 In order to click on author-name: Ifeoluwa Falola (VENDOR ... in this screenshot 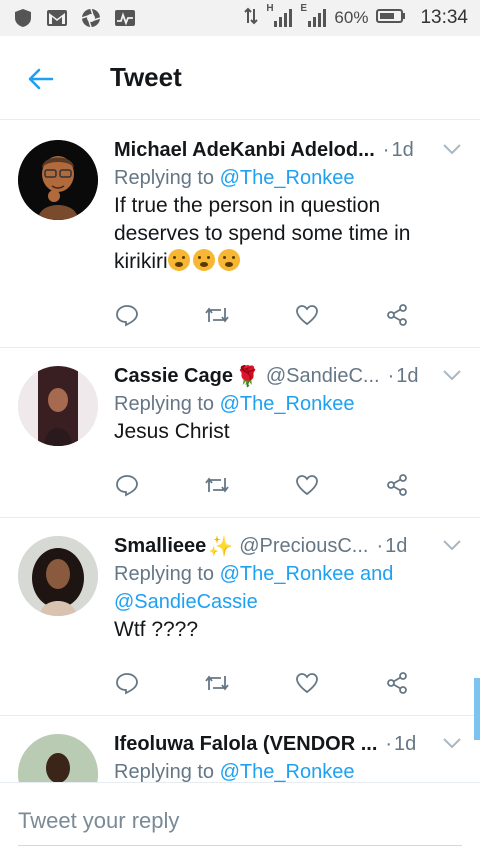, I will do `click(245, 744)`.